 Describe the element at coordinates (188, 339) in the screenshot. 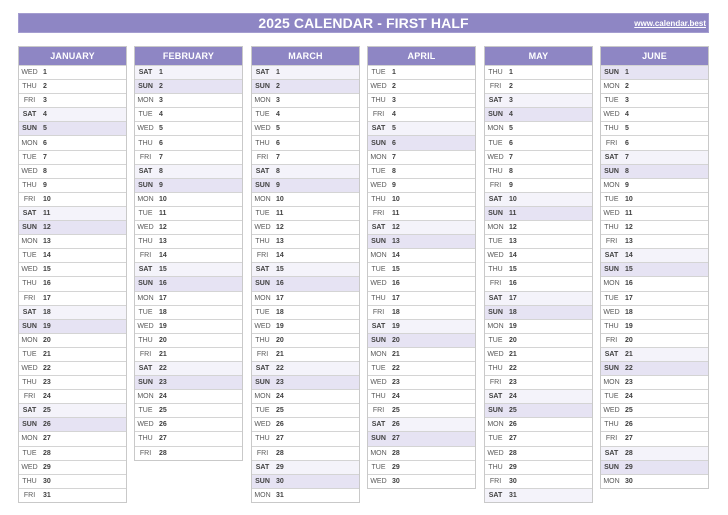

I see `day-row: THU 20` at that location.